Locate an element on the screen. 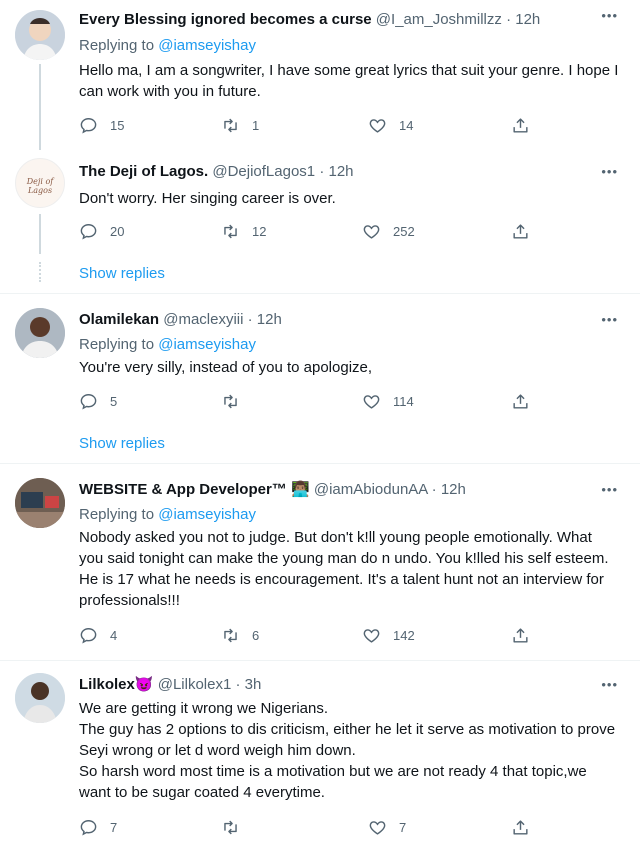 The height and width of the screenshot is (853, 640). avatar-logo-text: Deji of Lagos is located at coordinates (40, 186).